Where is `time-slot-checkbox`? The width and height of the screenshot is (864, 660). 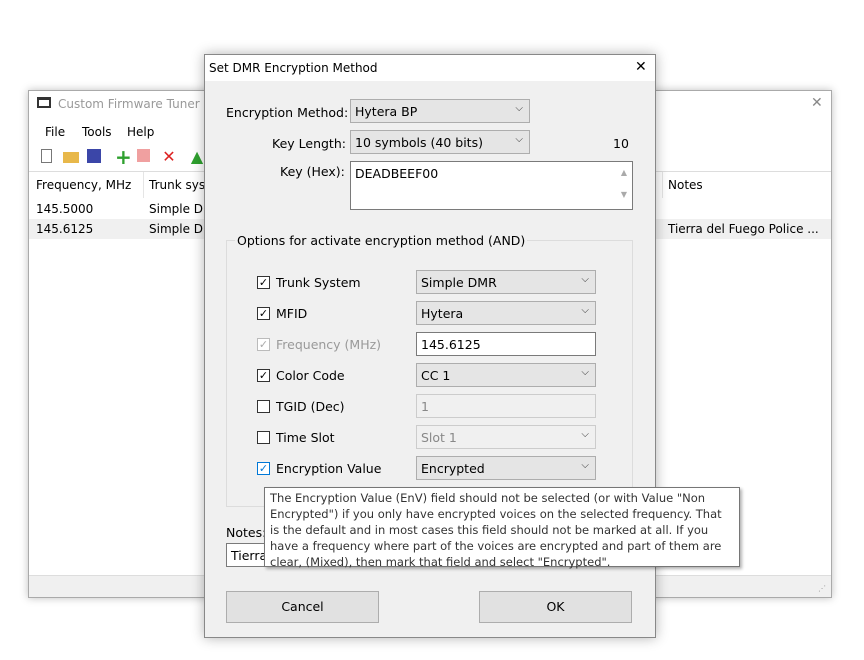 time-slot-checkbox is located at coordinates (263, 437).